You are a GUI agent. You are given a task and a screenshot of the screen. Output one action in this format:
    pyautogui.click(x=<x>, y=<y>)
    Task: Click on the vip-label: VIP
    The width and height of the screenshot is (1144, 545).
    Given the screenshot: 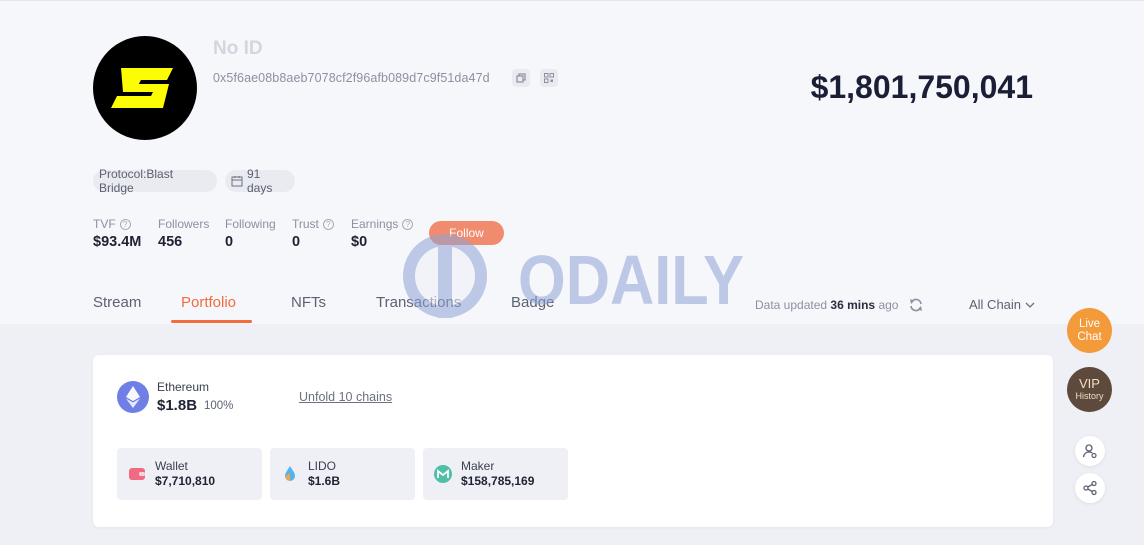 What is the action you would take?
    pyautogui.click(x=1089, y=383)
    